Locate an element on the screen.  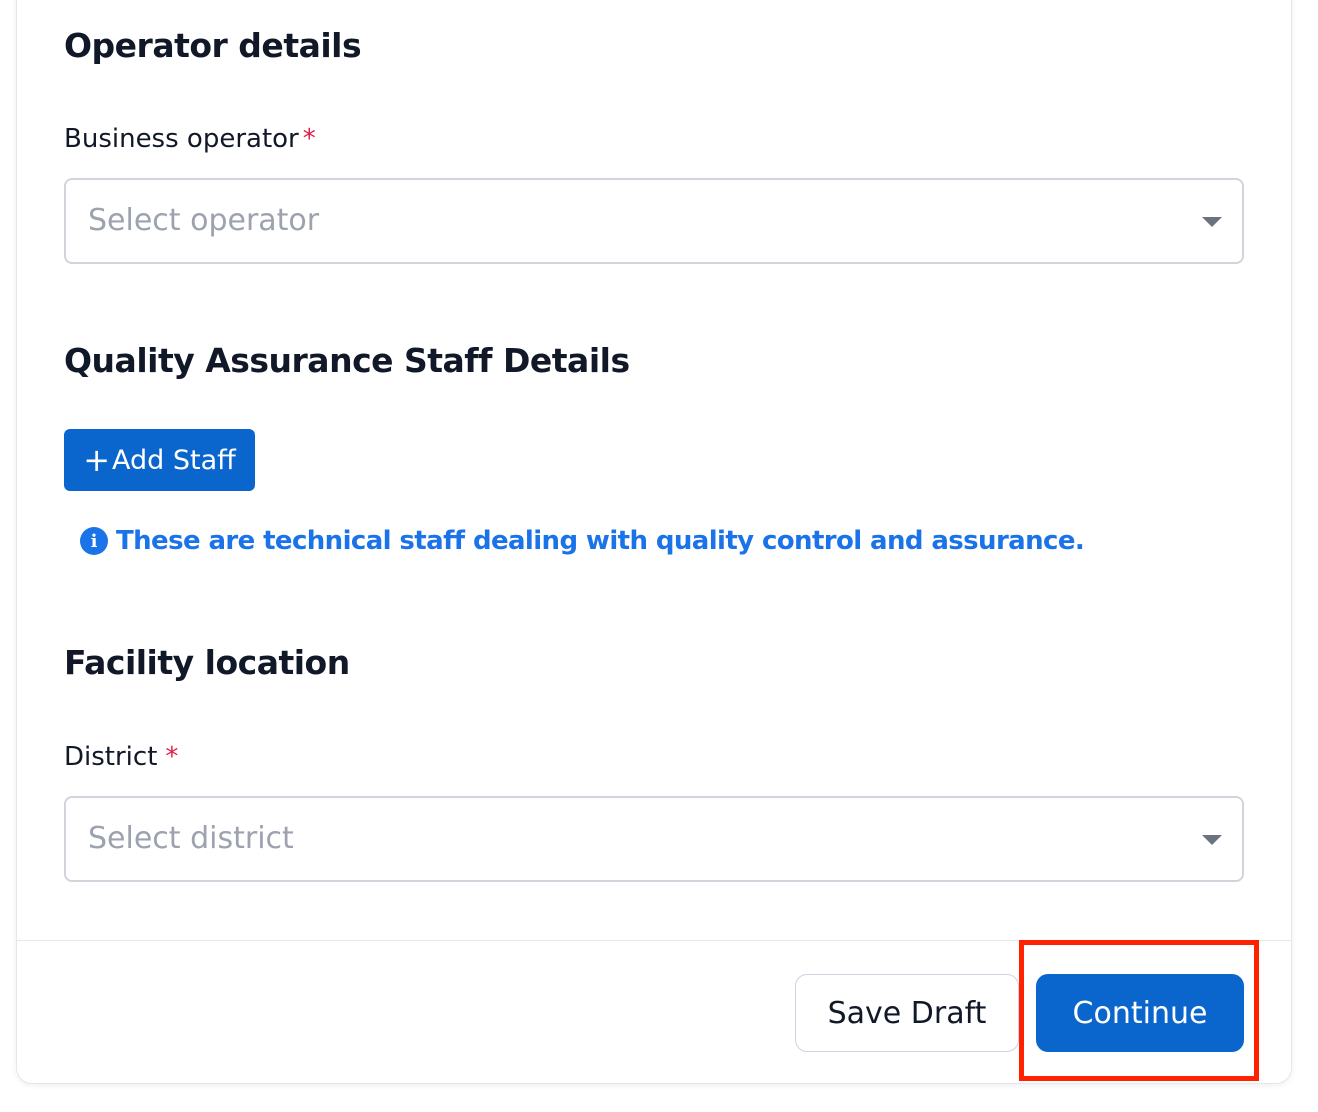
qa-staff-heading: Quality Assurance Staff Details is located at coordinates (347, 360).